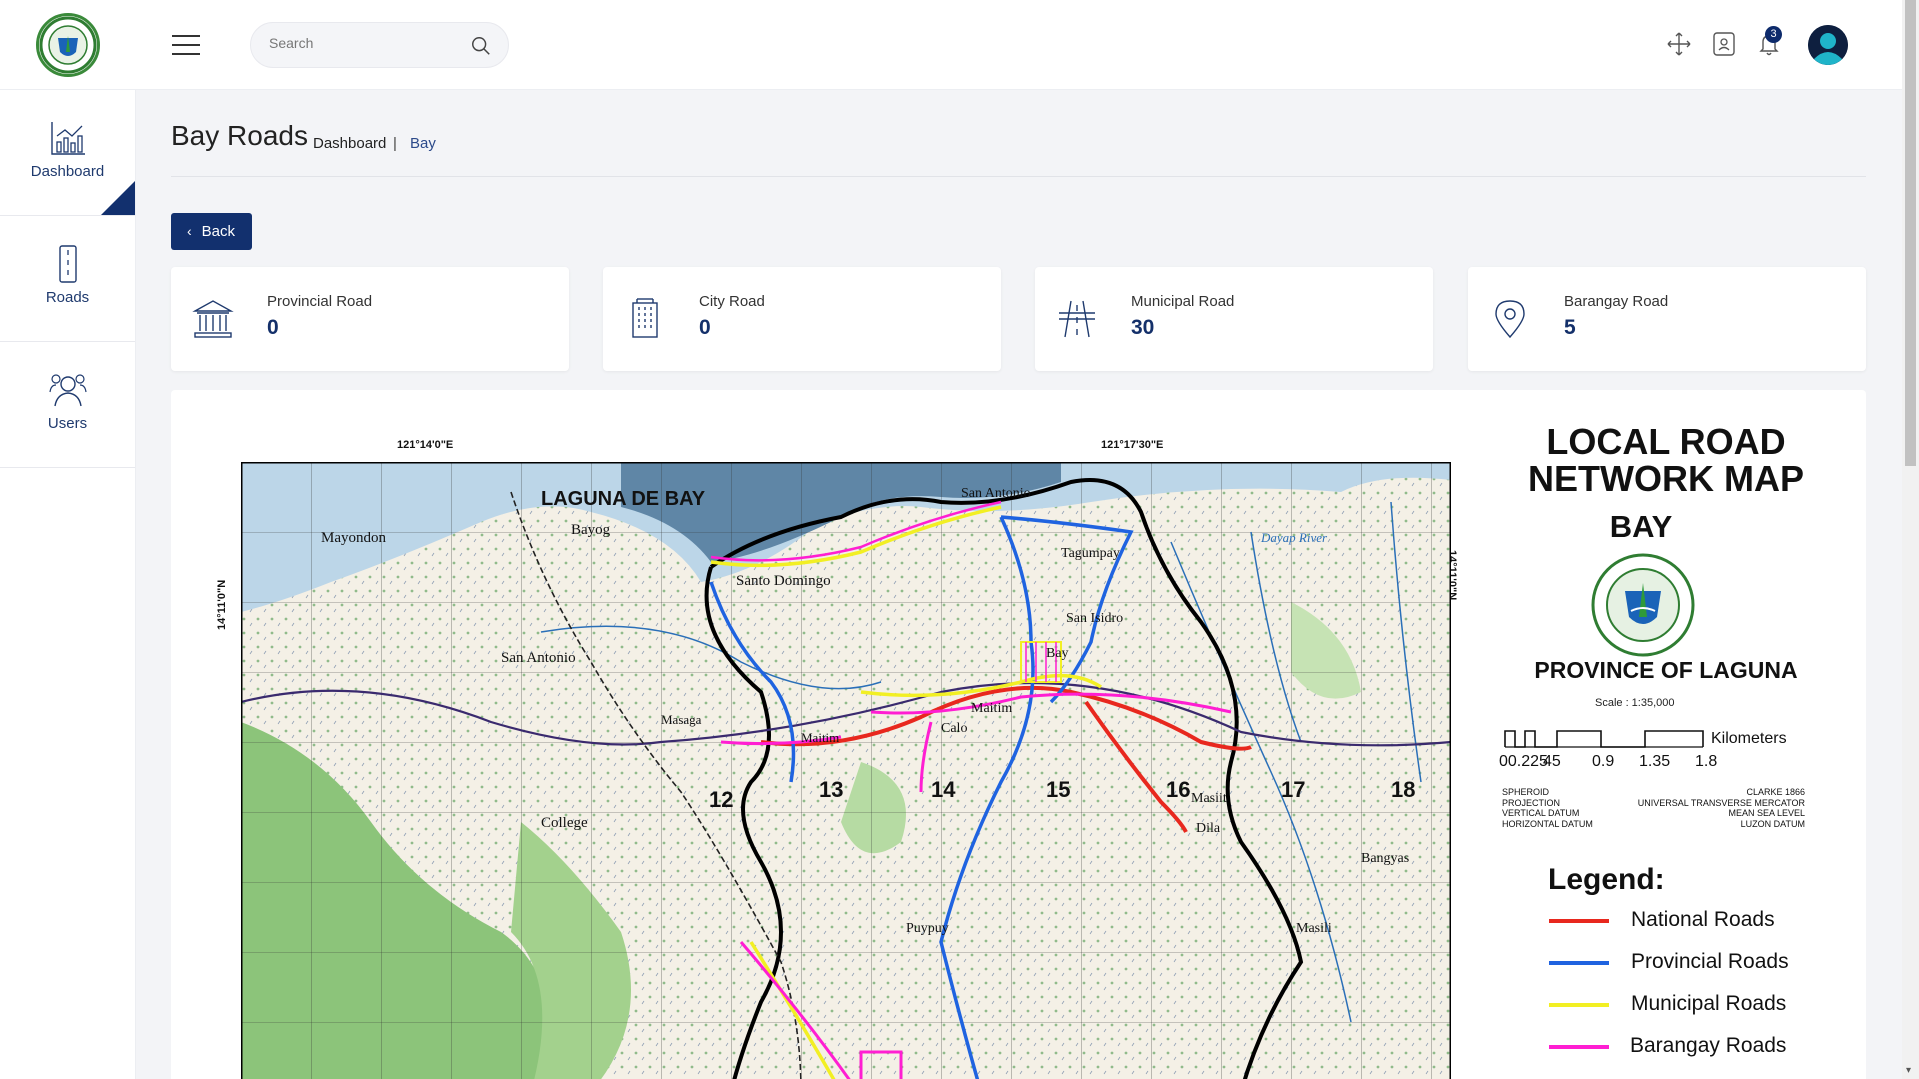 This screenshot has width=1919, height=1079. Describe the element at coordinates (1552, 761) in the screenshot. I see `km-tick: 45` at that location.